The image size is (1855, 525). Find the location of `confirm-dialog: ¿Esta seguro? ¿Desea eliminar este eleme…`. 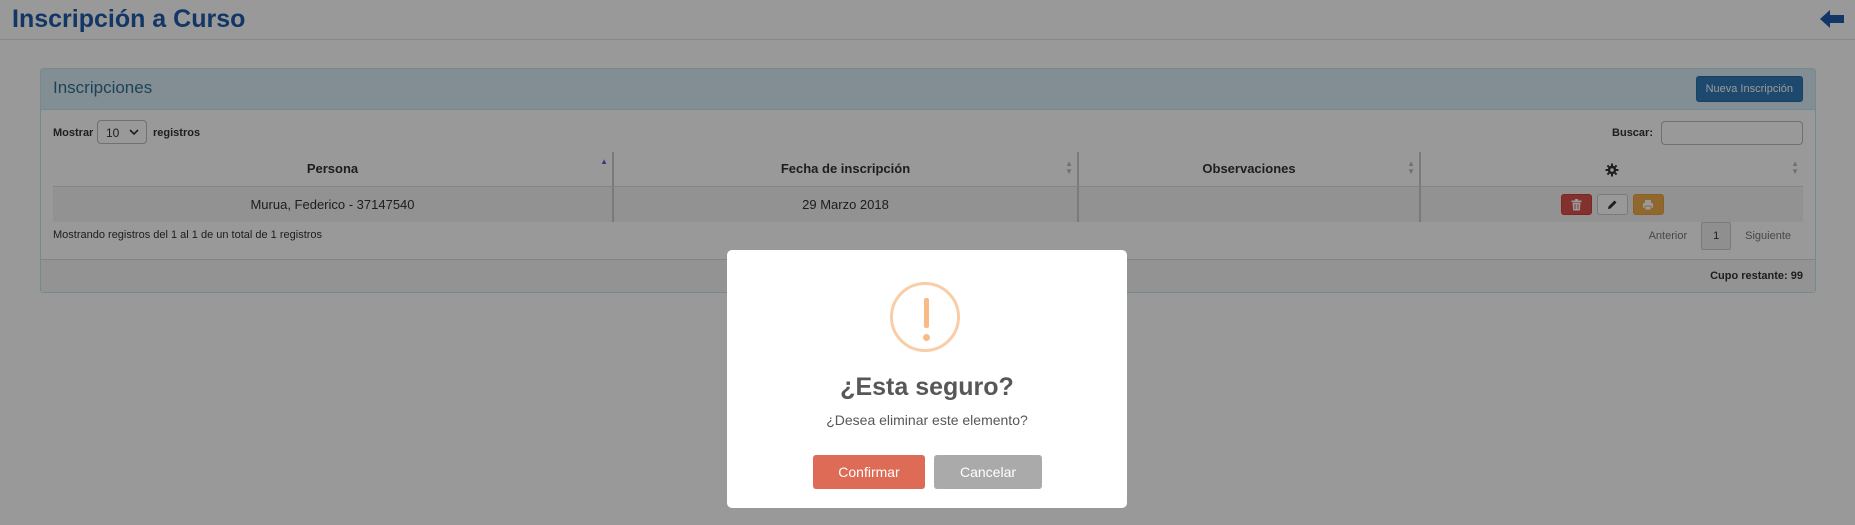

confirm-dialog: ¿Esta seguro? ¿Desea eliminar este eleme… is located at coordinates (927, 379).